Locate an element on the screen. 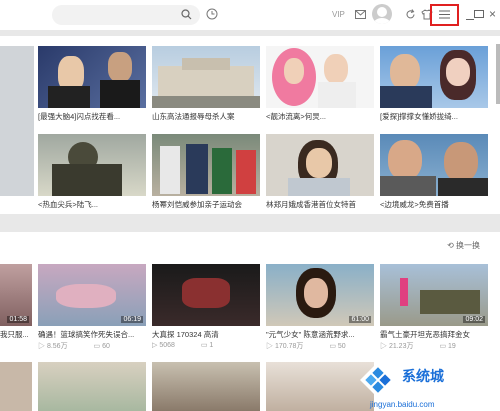 The image size is (500, 411). history-clock-icon is located at coordinates (212, 15).